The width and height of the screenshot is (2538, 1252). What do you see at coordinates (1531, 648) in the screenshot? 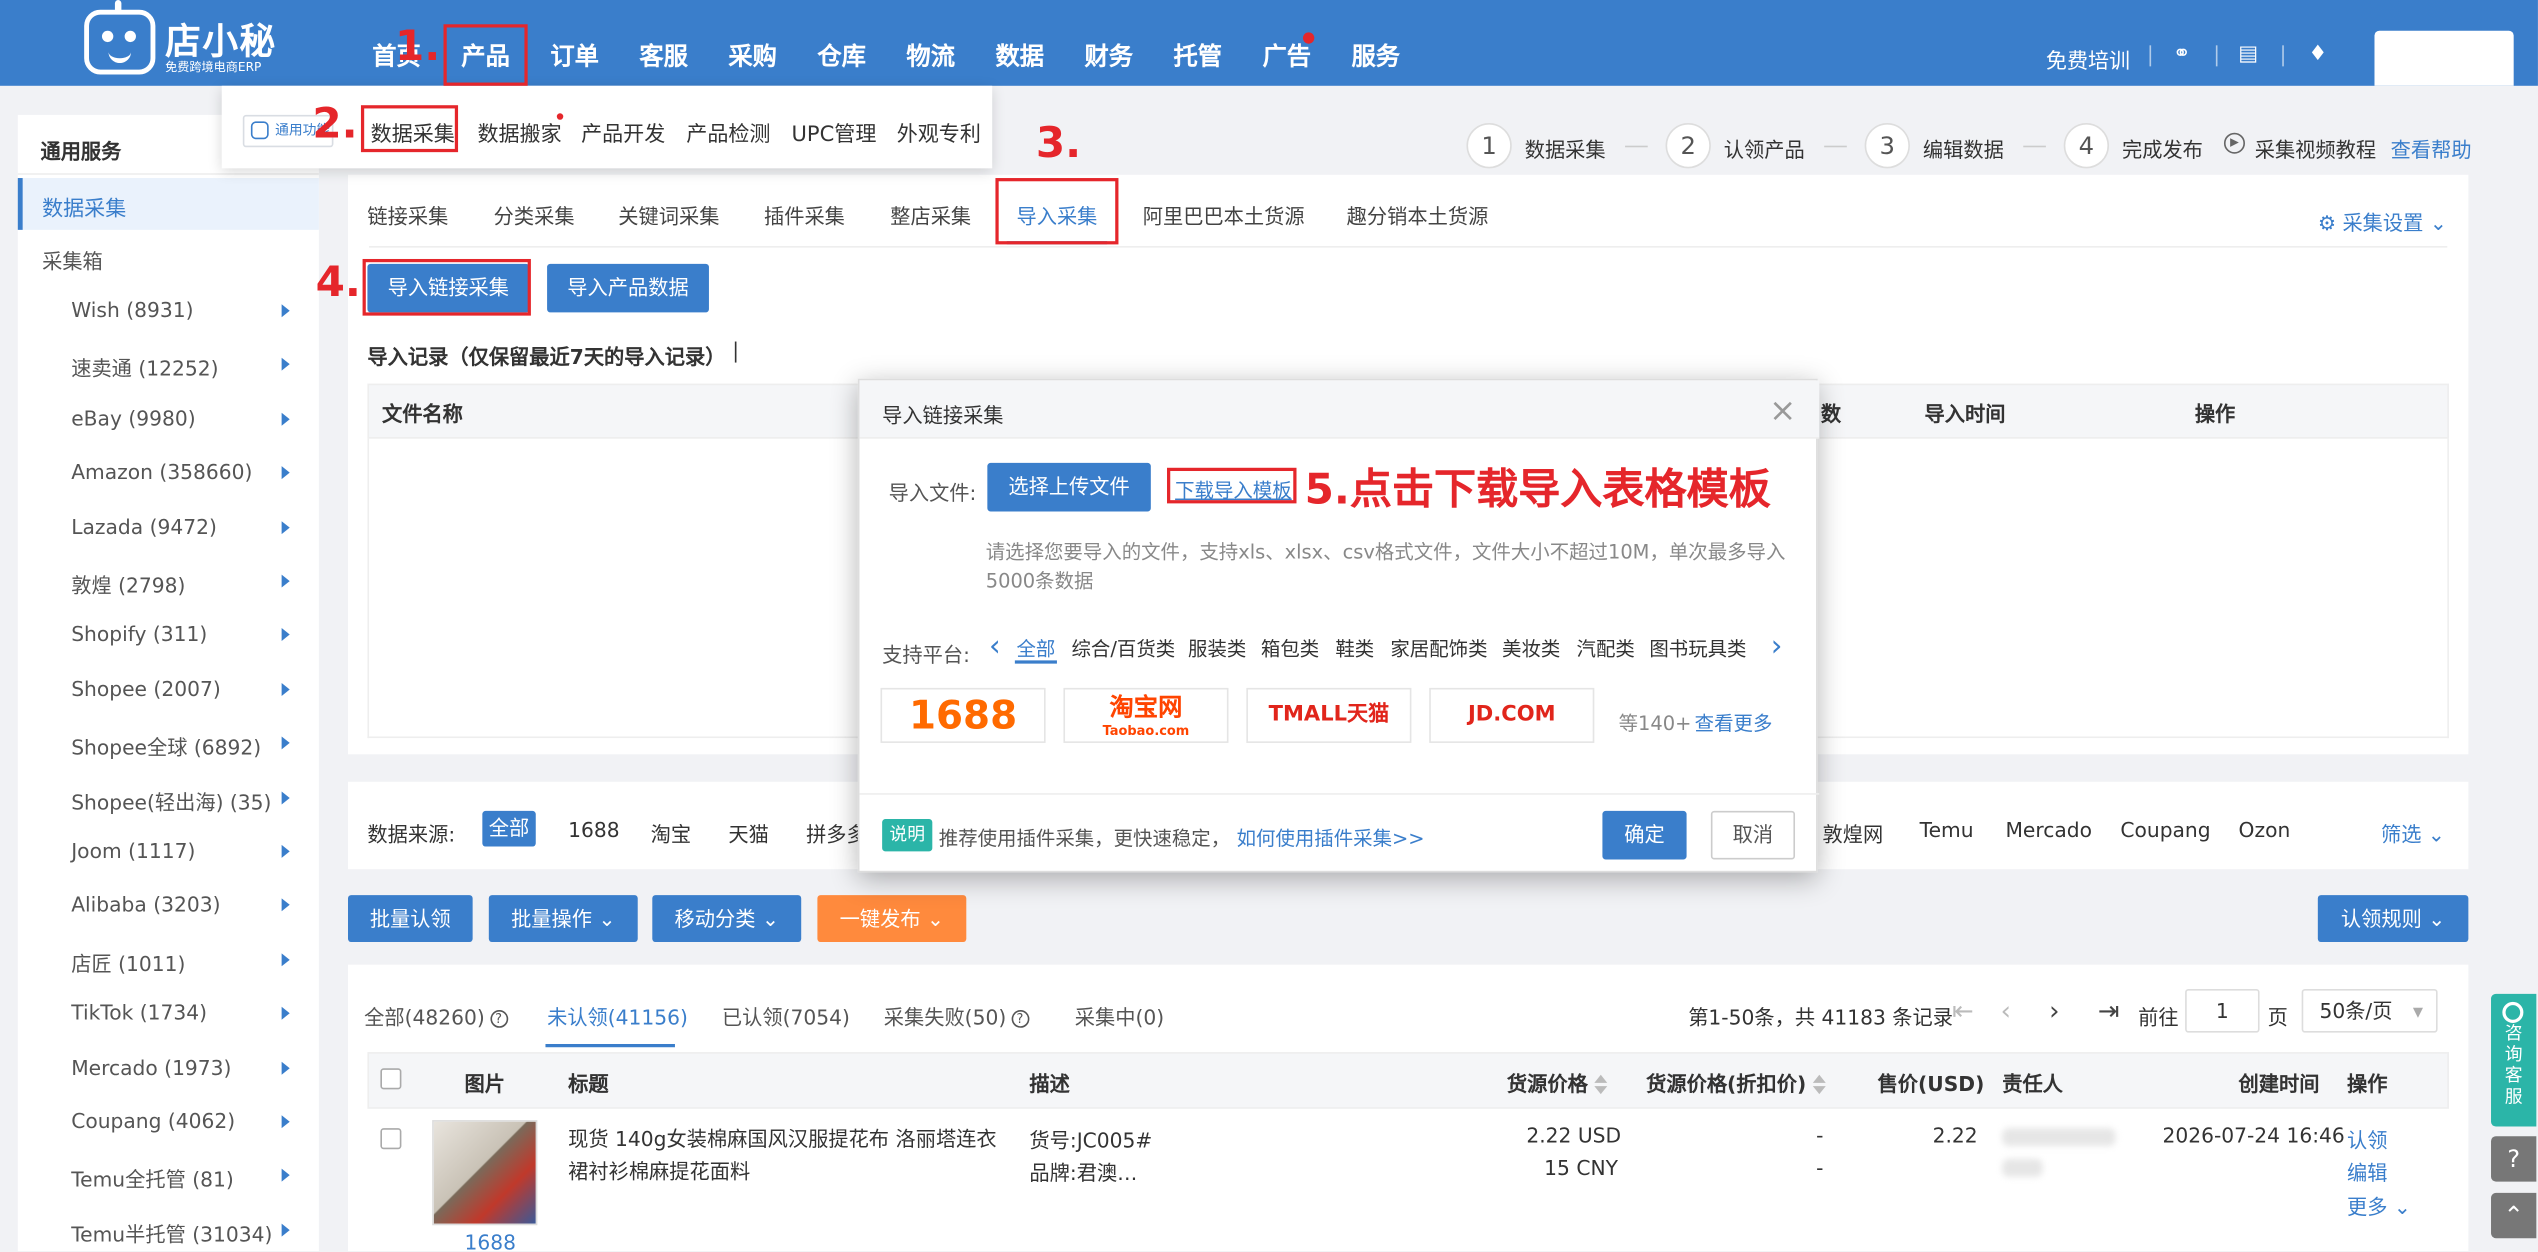
I see `category-beauty: 美妆类` at bounding box center [1531, 648].